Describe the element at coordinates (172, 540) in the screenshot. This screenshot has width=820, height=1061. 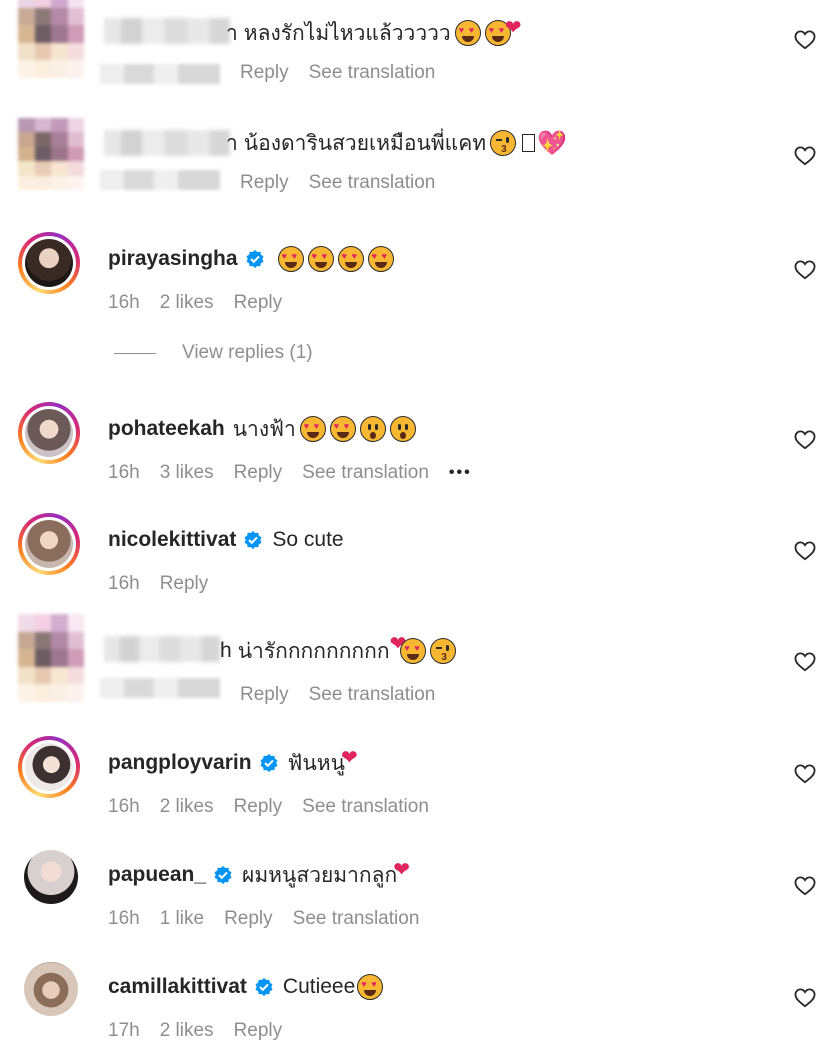
I see `username-link: nicolekittivat` at that location.